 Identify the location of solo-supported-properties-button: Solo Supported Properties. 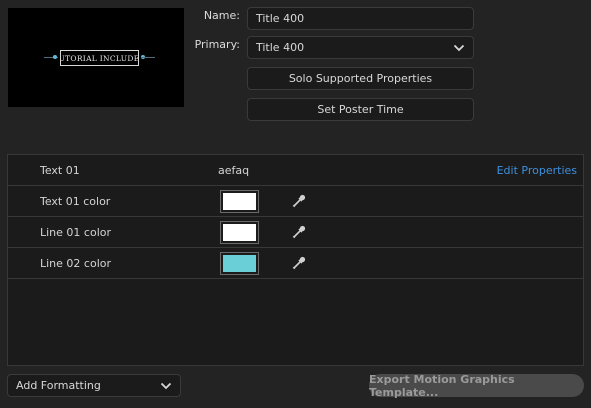
(360, 78).